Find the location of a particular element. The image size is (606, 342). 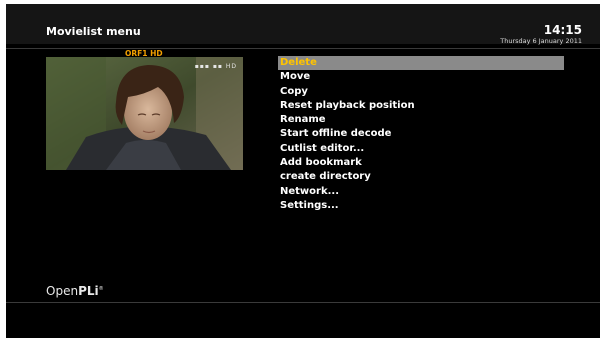

openpli-logo: OpenPLi® is located at coordinates (75, 291).